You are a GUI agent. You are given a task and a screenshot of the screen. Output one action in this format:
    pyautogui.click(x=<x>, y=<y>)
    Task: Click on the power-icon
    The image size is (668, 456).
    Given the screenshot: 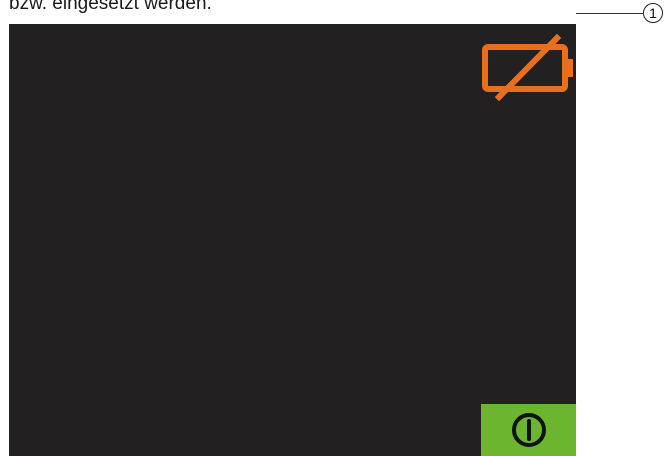 What is the action you would take?
    pyautogui.click(x=528, y=430)
    